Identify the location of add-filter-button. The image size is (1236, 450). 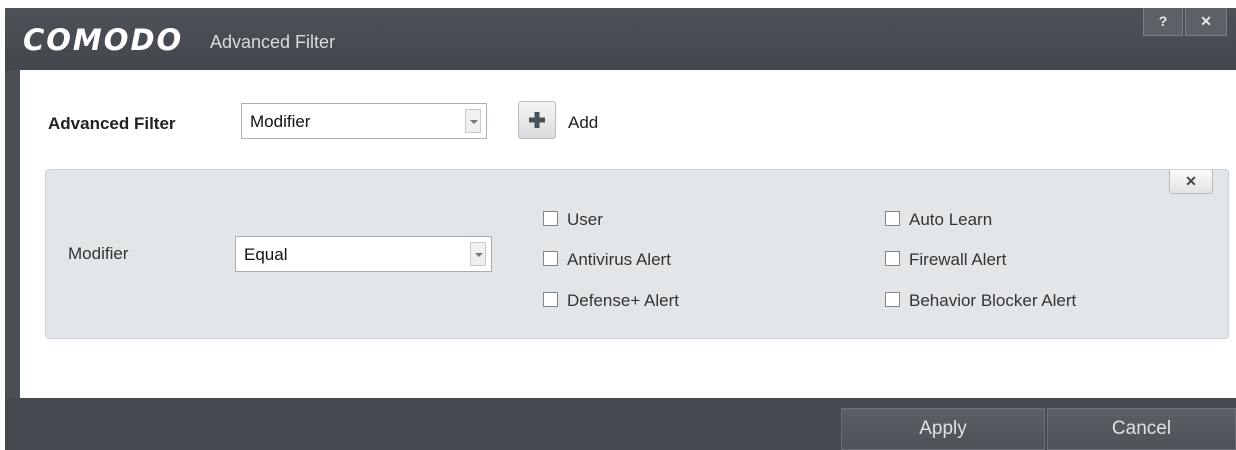
(537, 120).